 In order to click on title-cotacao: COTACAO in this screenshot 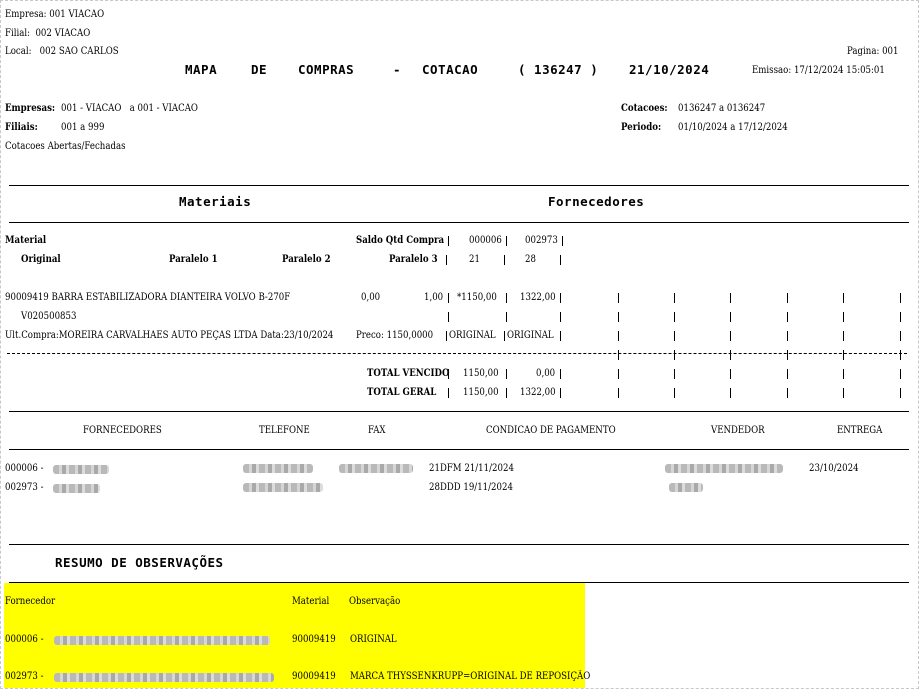, I will do `click(450, 69)`.